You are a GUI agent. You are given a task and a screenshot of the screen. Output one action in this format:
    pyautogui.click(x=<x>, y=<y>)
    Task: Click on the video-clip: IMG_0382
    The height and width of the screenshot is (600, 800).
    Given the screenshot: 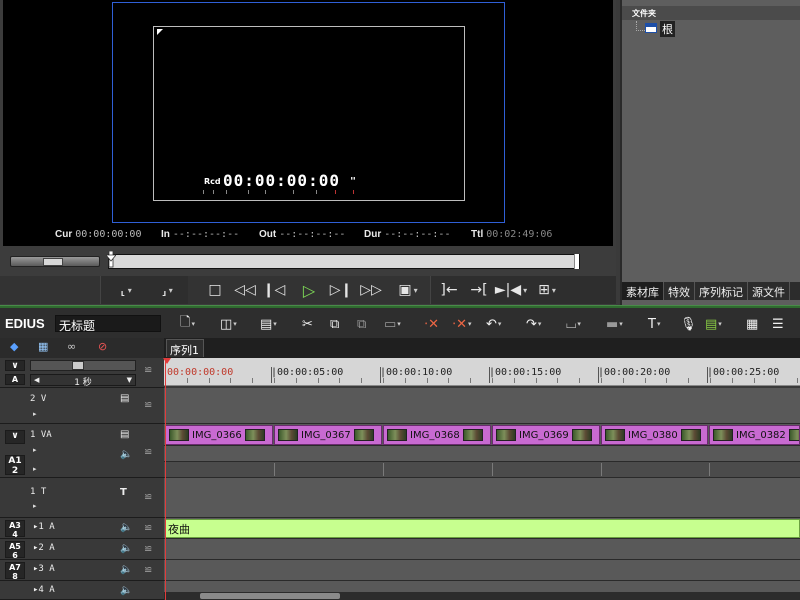 What is the action you would take?
    pyautogui.click(x=754, y=435)
    